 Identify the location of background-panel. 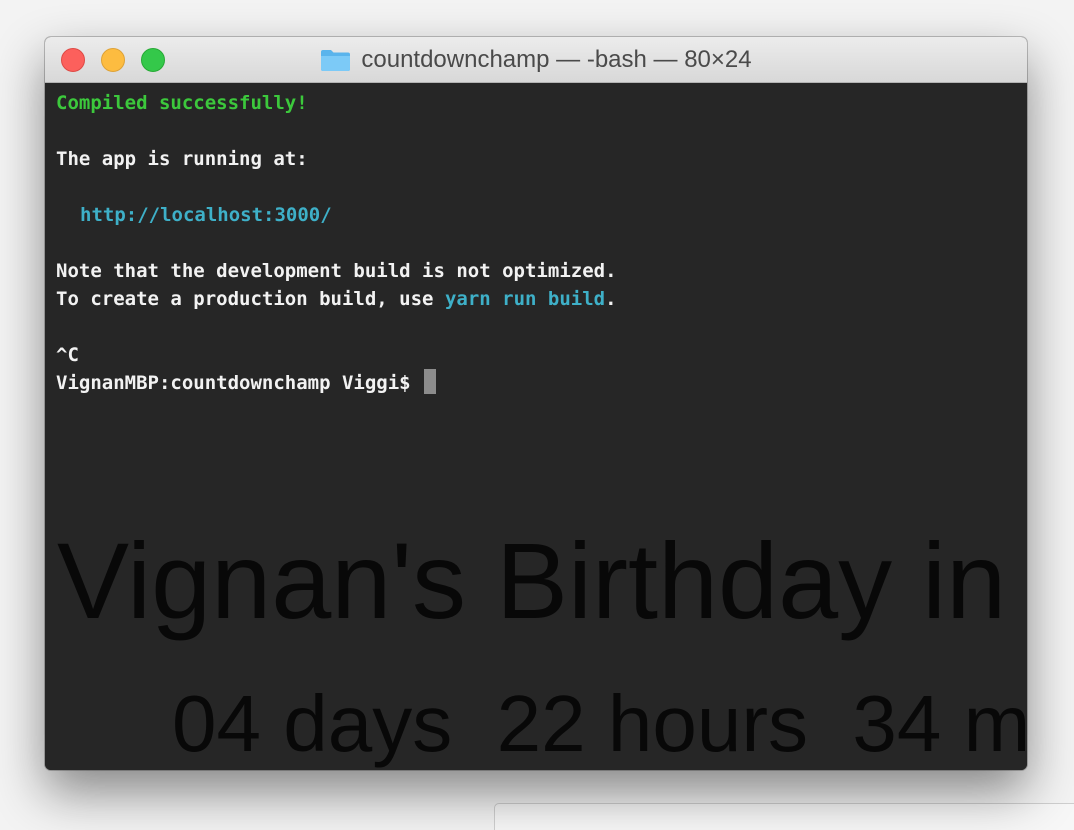
(784, 816).